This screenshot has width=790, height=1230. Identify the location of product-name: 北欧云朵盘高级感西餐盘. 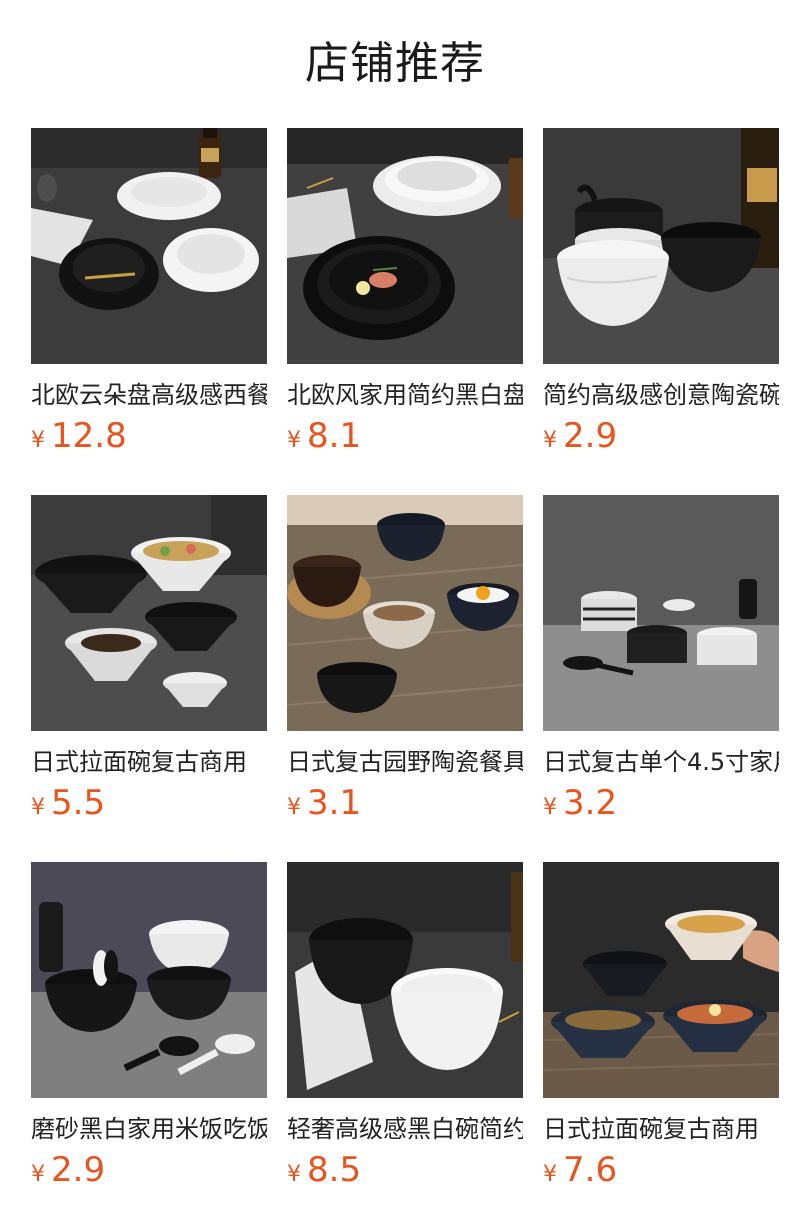
(149, 395).